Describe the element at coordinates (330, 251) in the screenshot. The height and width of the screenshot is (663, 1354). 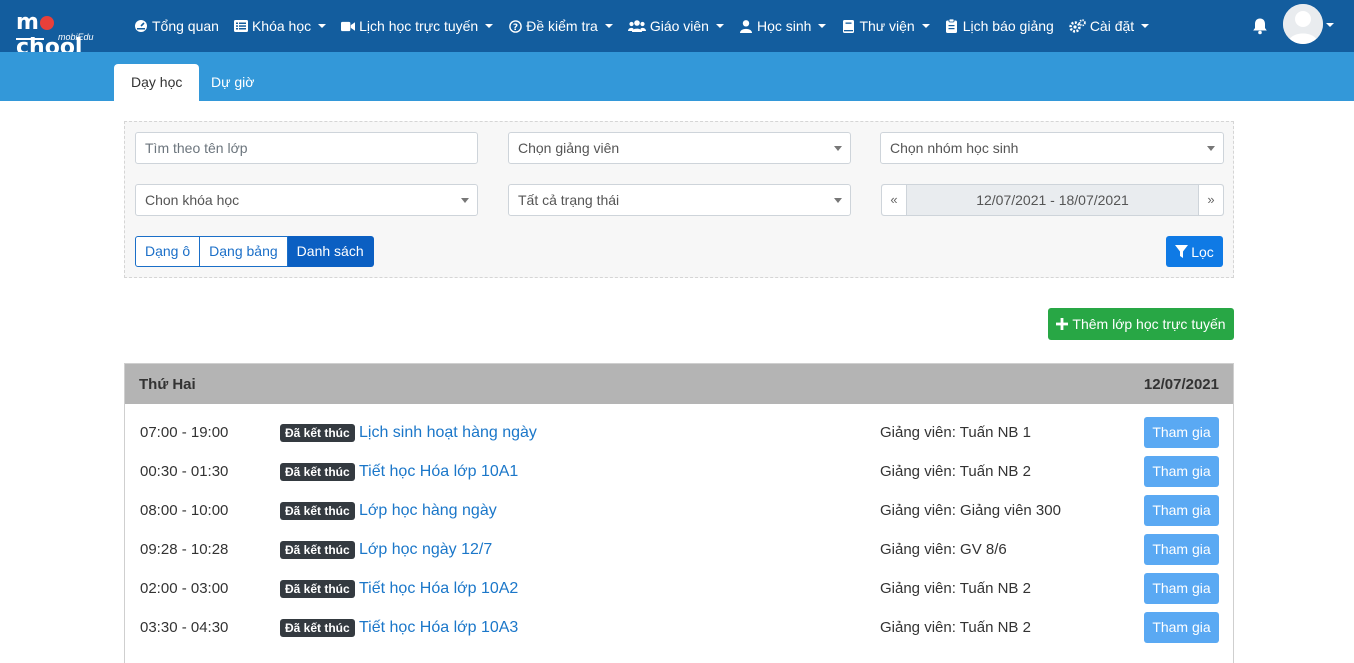
I see `view-list-button: Danh sách` at that location.